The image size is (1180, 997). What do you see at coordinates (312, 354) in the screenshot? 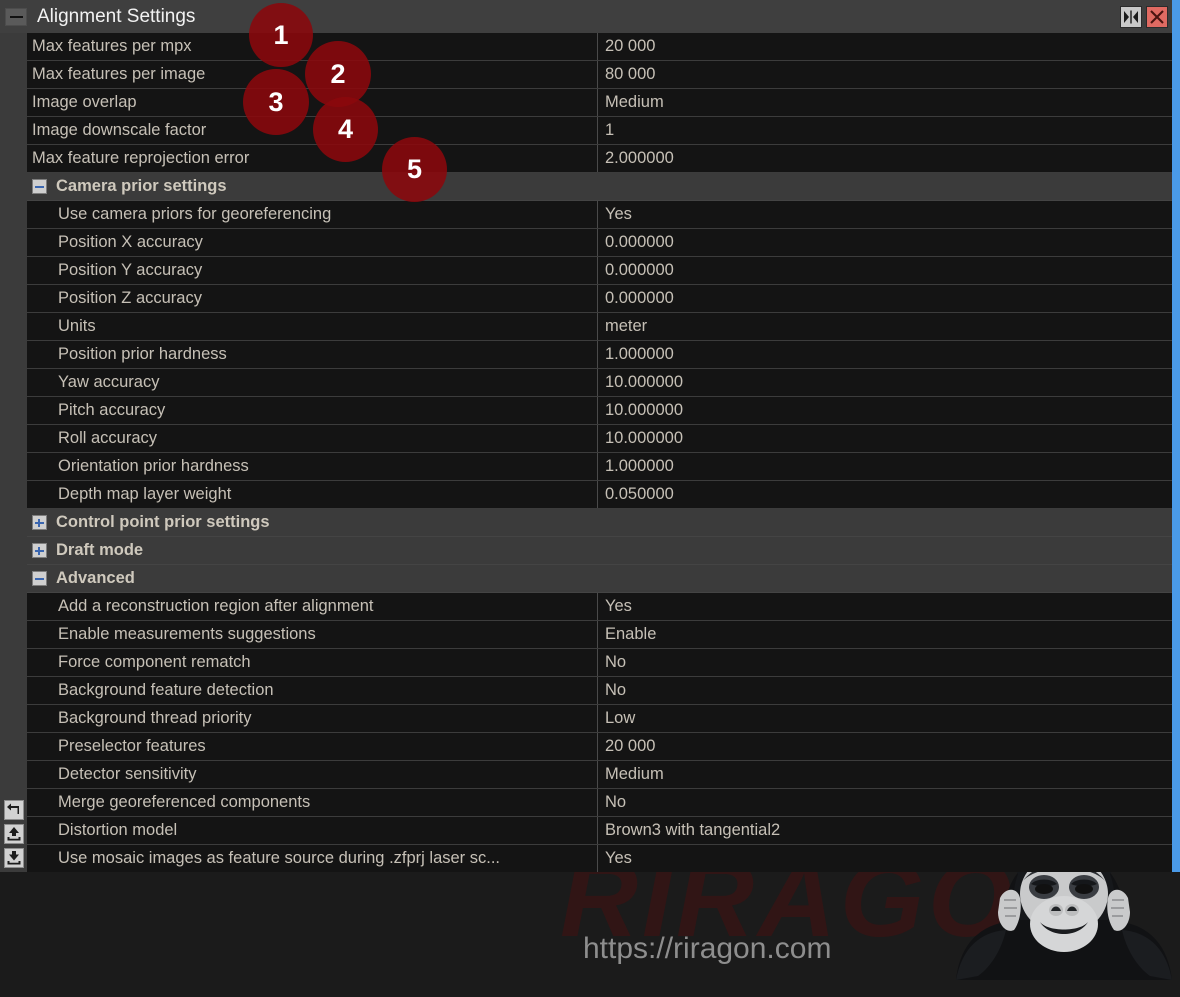
I see `property-label: Position prior hardness` at bounding box center [312, 354].